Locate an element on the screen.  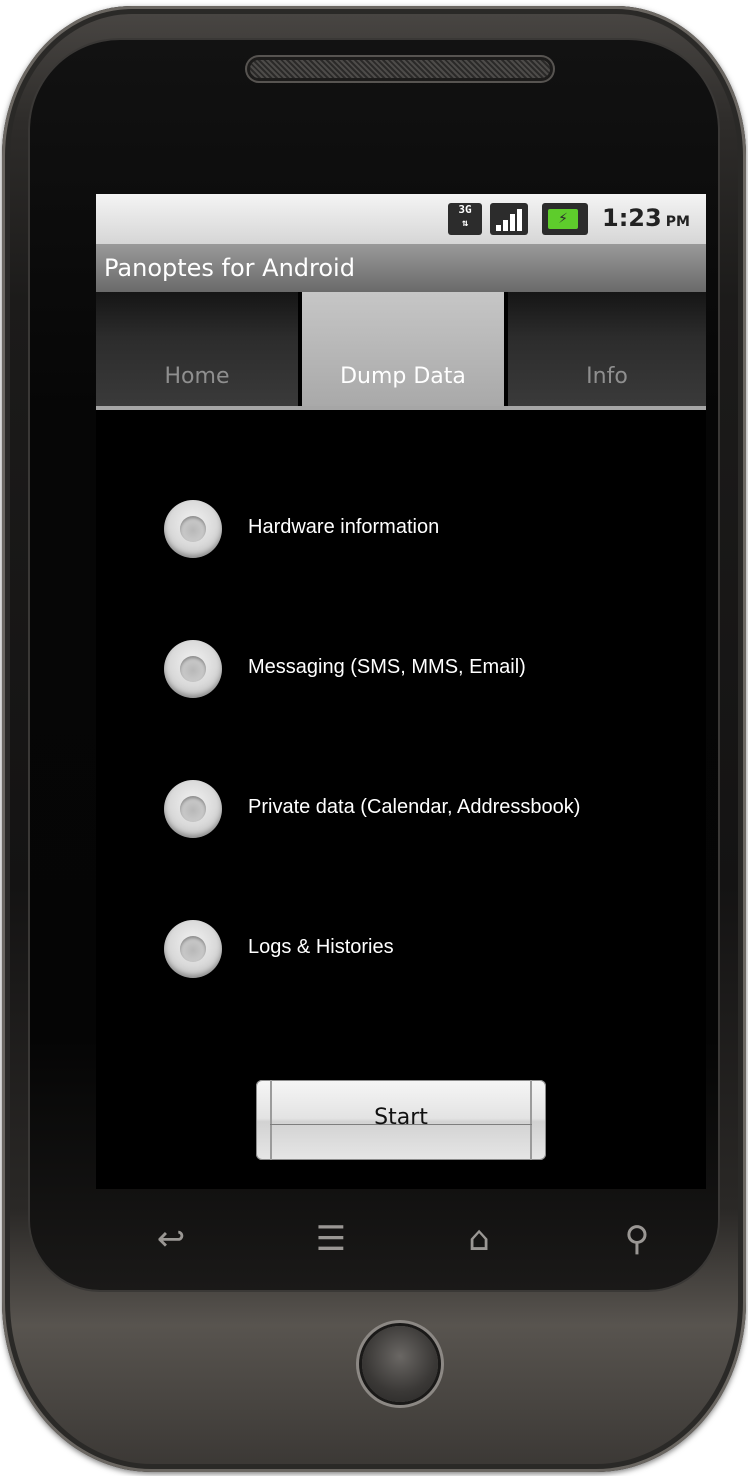
tab-info: Info is located at coordinates (607, 349).